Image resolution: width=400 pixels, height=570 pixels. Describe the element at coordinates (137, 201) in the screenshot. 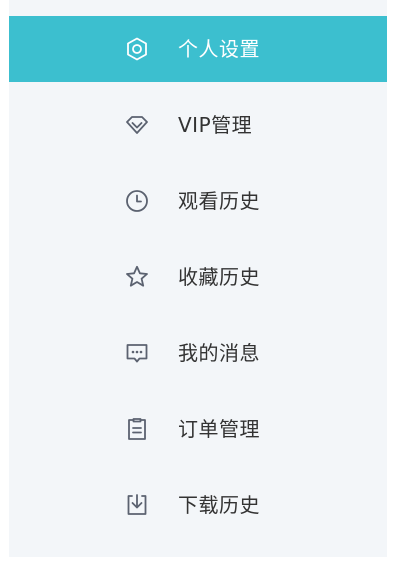

I see `clock-icon` at that location.